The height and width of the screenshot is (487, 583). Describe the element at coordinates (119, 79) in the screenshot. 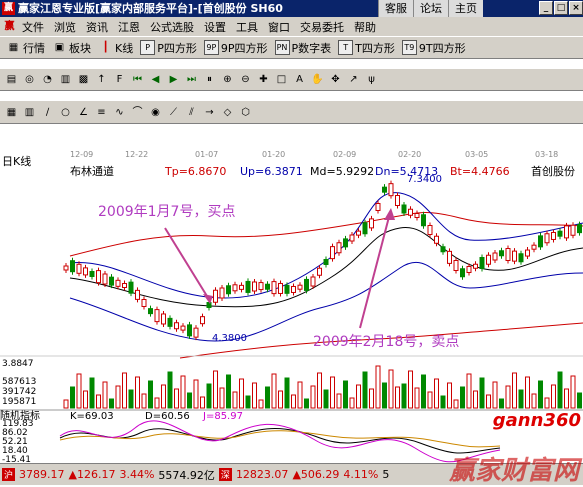

I see `f-icon: F` at that location.